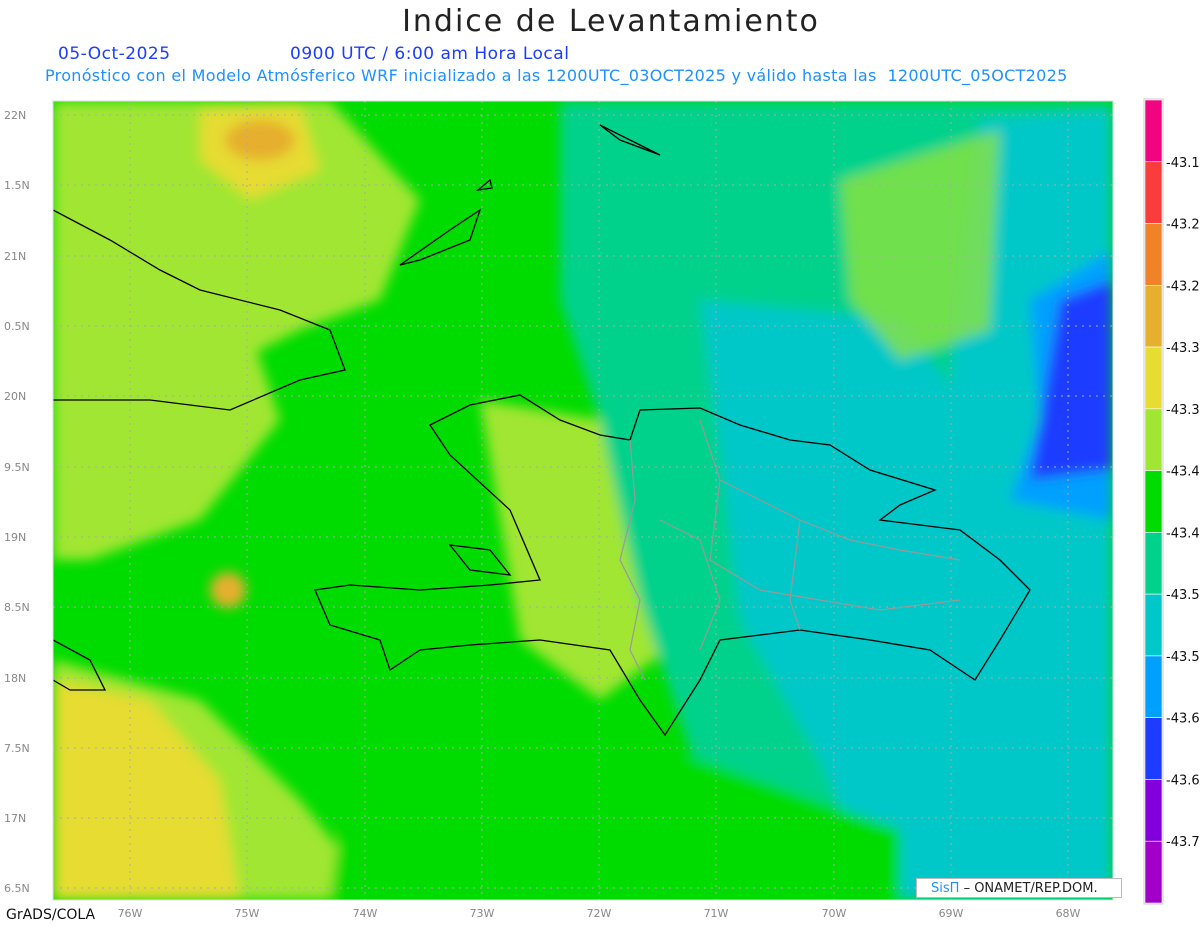 This screenshot has width=1200, height=927. What do you see at coordinates (17, 607) in the screenshot?
I see `lat-label: 8.5N` at bounding box center [17, 607].